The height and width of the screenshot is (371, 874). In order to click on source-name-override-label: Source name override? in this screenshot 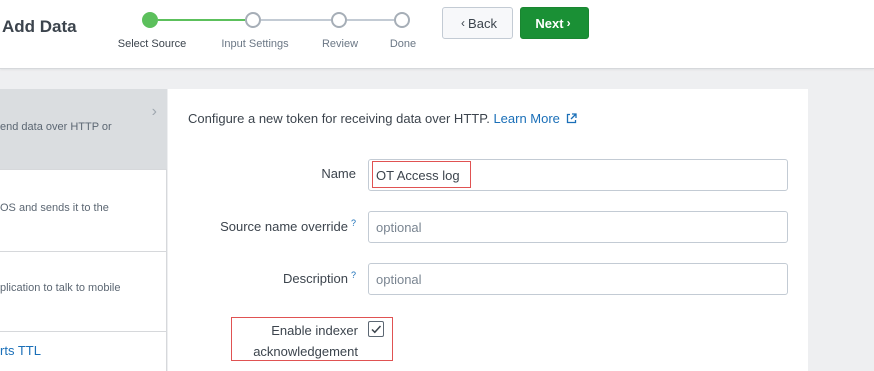, I will do `click(288, 226)`.